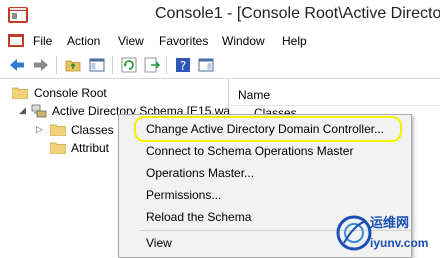 This screenshot has height=258, width=440. Describe the element at coordinates (220, 41) in the screenshot. I see `menu-bar` at that location.